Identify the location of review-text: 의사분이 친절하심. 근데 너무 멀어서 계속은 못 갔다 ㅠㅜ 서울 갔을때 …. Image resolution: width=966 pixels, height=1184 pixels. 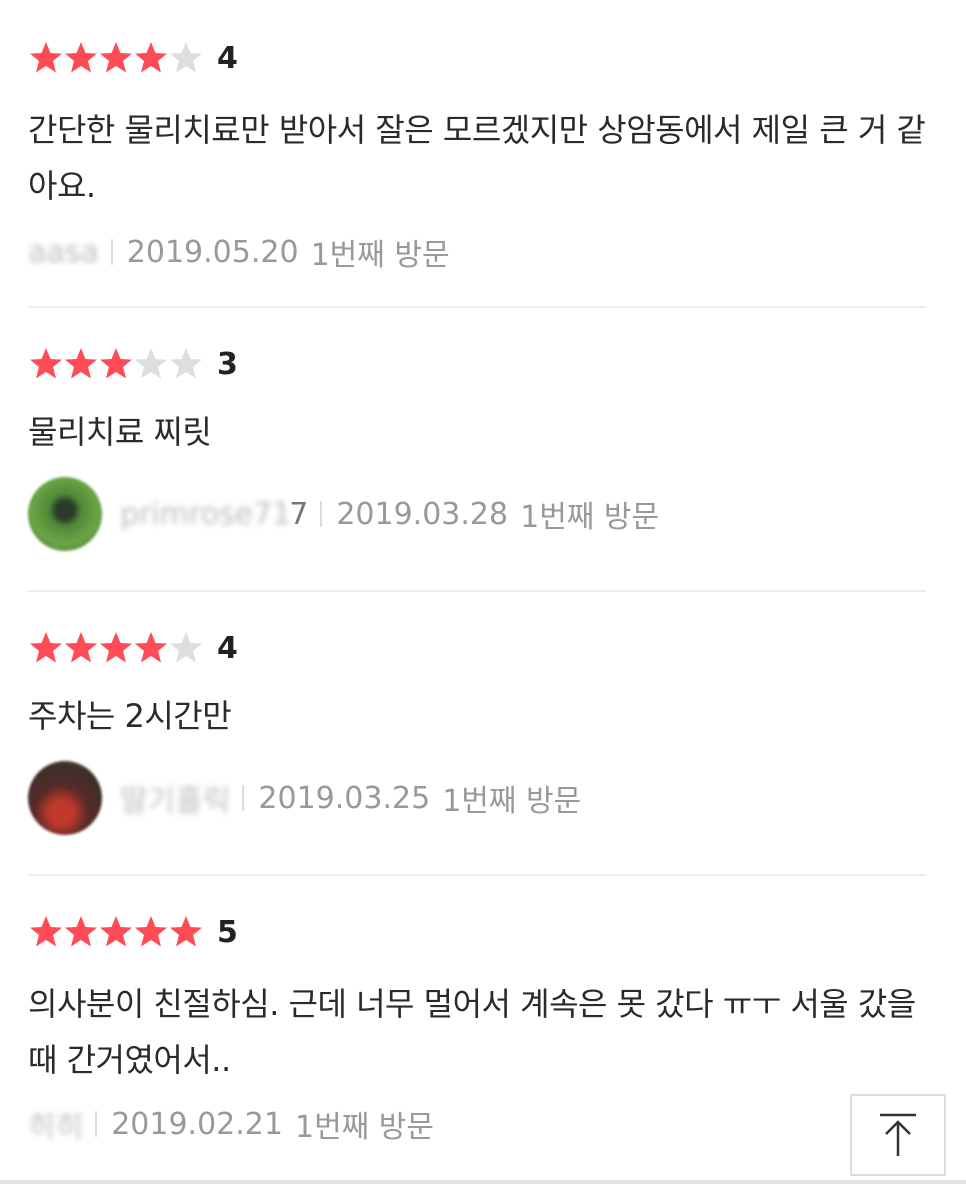
(472, 1032).